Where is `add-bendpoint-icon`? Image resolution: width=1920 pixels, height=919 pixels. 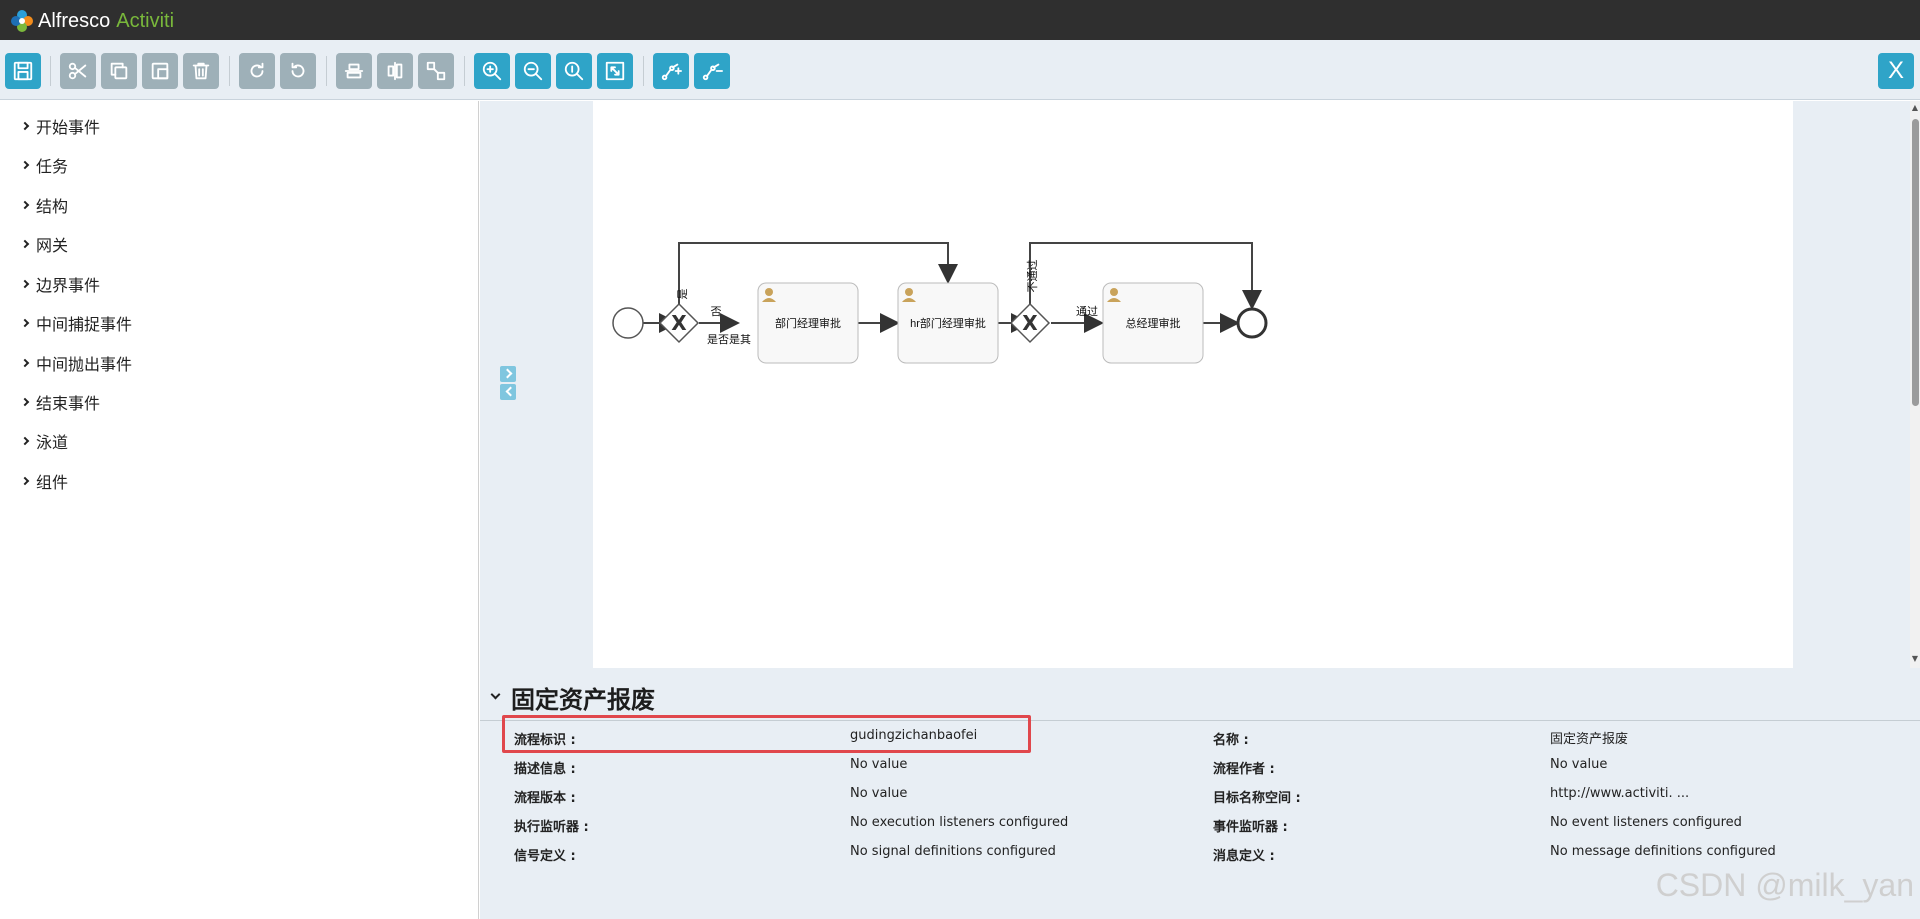
add-bendpoint-icon is located at coordinates (671, 72).